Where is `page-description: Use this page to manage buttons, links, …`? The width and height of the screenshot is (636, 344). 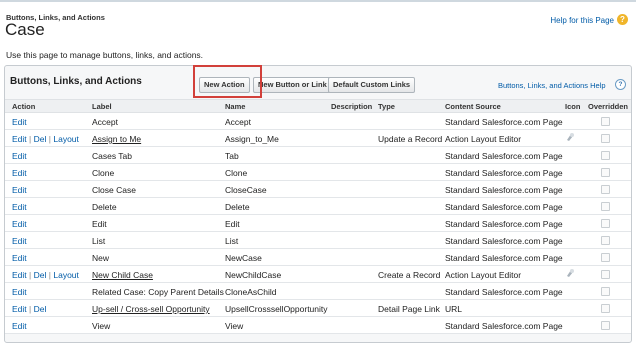
page-description: Use this page to manage buttons, links, … is located at coordinates (105, 55).